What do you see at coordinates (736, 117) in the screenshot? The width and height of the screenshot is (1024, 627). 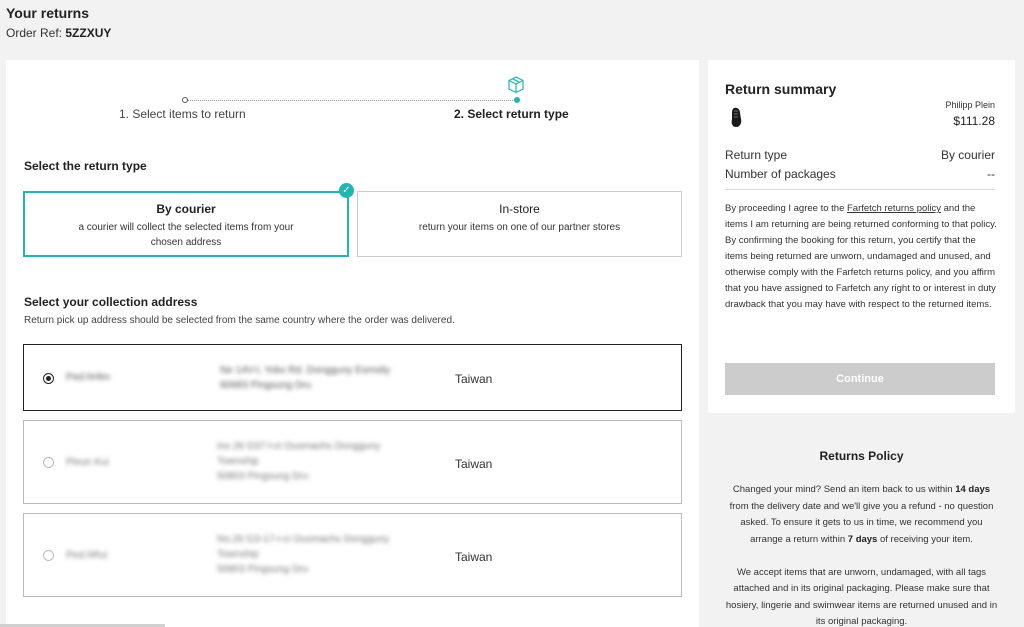 I see `shoe-image` at bounding box center [736, 117].